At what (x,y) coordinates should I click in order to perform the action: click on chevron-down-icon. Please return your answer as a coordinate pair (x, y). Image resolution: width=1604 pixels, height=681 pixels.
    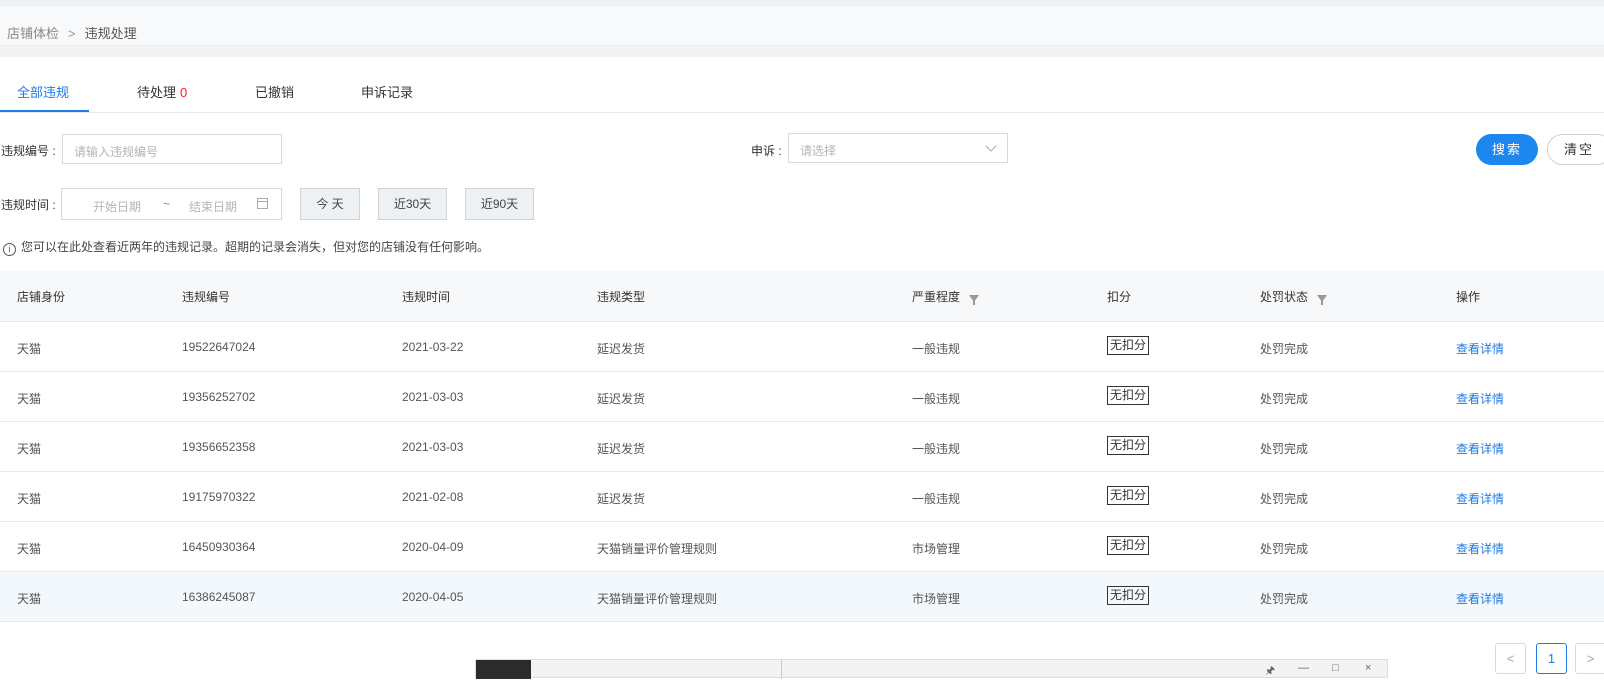
    Looking at the image, I should click on (991, 146).